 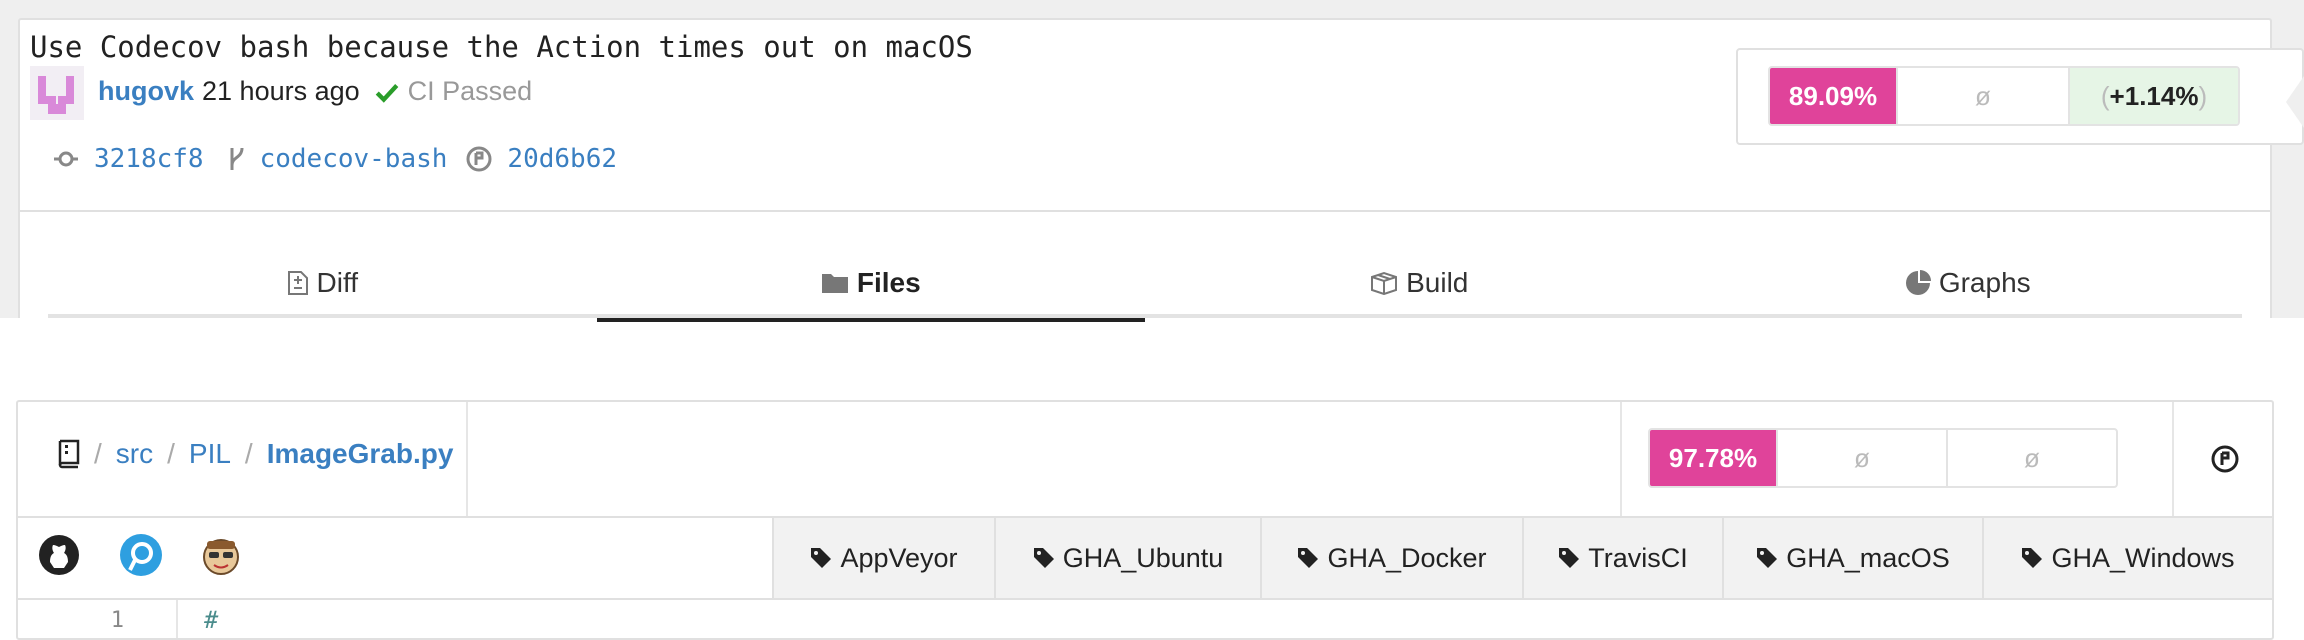 I want to click on line-number: 1, so click(x=106, y=620).